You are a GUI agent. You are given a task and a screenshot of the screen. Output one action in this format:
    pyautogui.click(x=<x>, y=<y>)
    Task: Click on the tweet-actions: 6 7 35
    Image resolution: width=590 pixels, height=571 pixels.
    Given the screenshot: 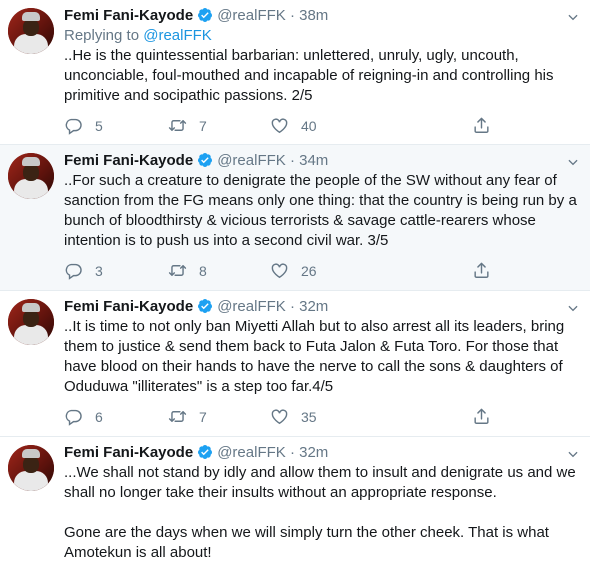 What is the action you would take?
    pyautogui.click(x=322, y=419)
    